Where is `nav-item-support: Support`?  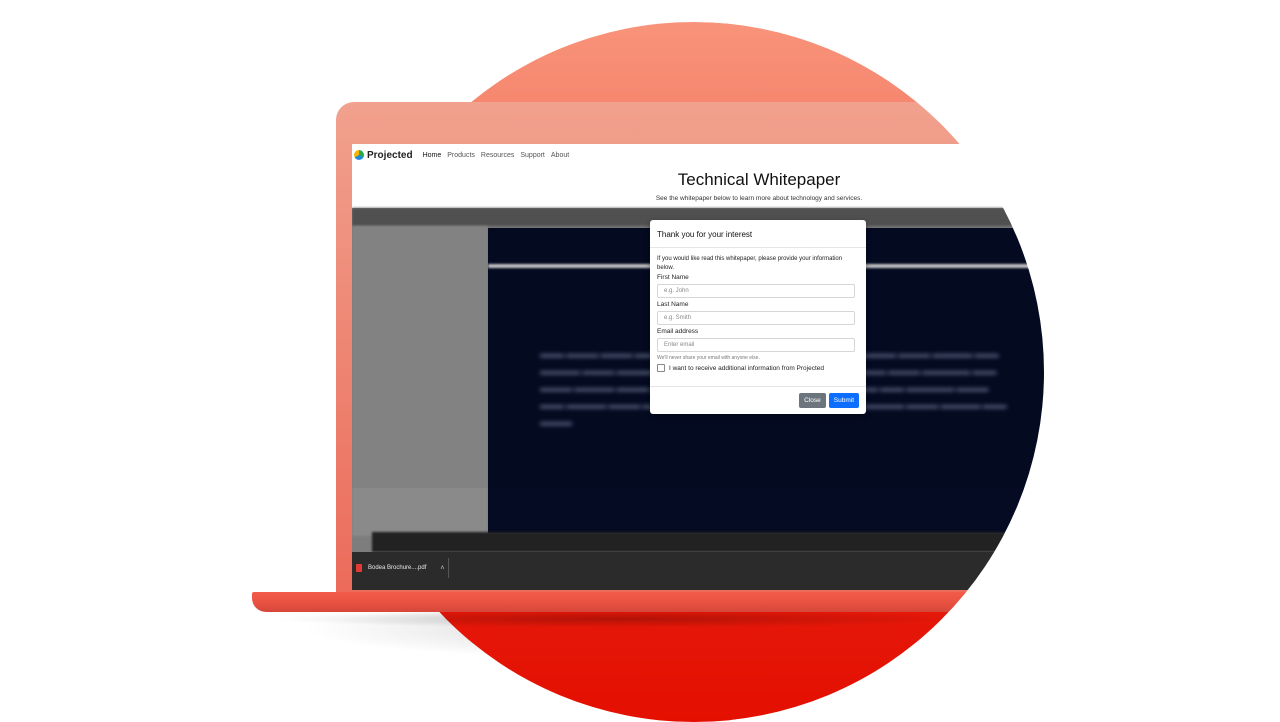 nav-item-support: Support is located at coordinates (532, 155).